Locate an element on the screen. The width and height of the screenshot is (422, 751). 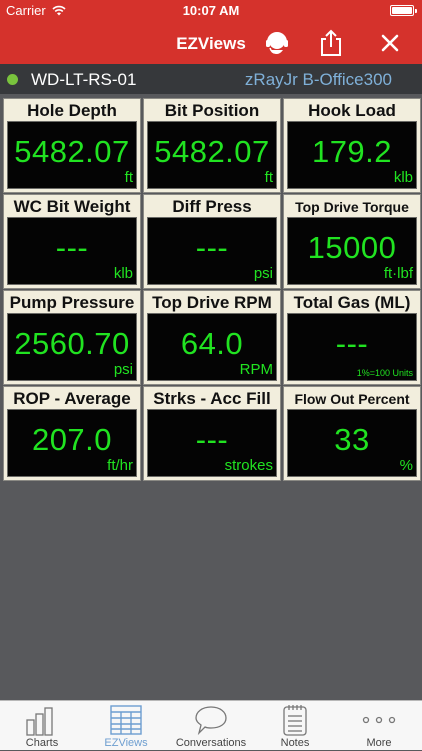
tab-more: More is located at coordinates (379, 726).